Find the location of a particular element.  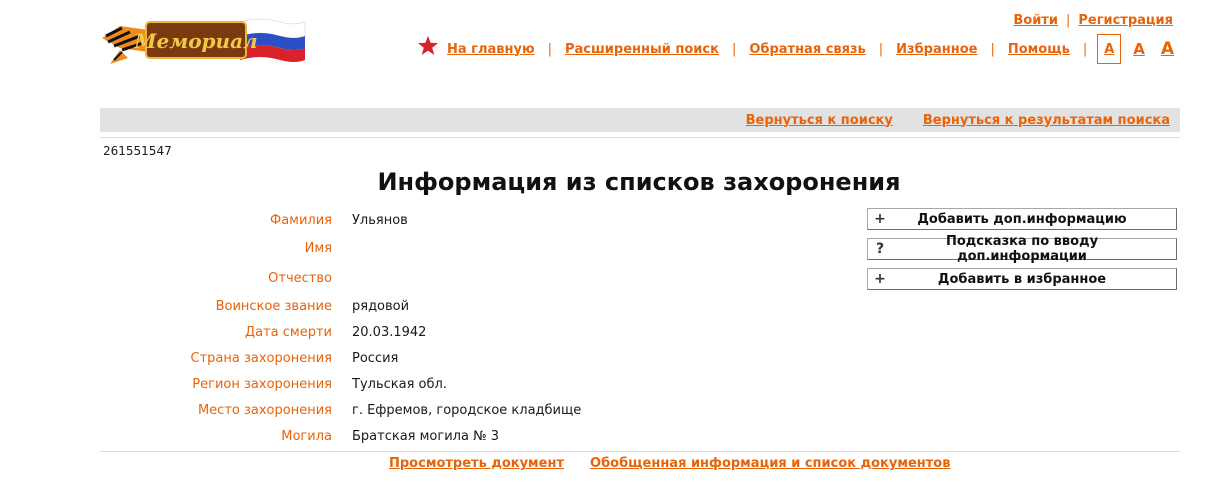

font-size-medium-button: A is located at coordinates (1139, 49).